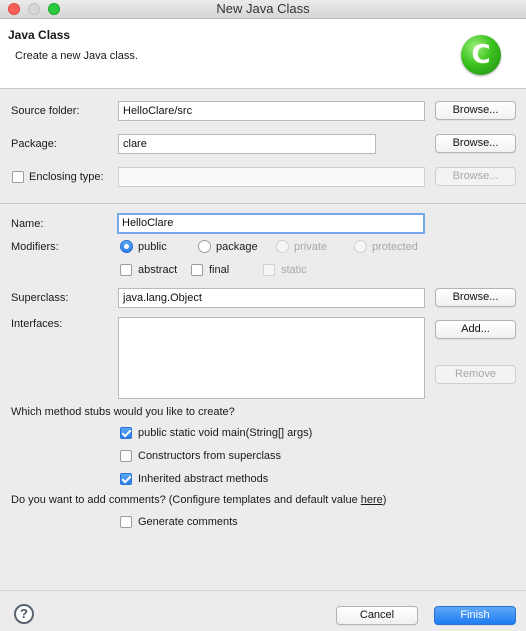 This screenshot has height=631, width=526. Describe the element at coordinates (219, 270) in the screenshot. I see `final-label: final` at that location.